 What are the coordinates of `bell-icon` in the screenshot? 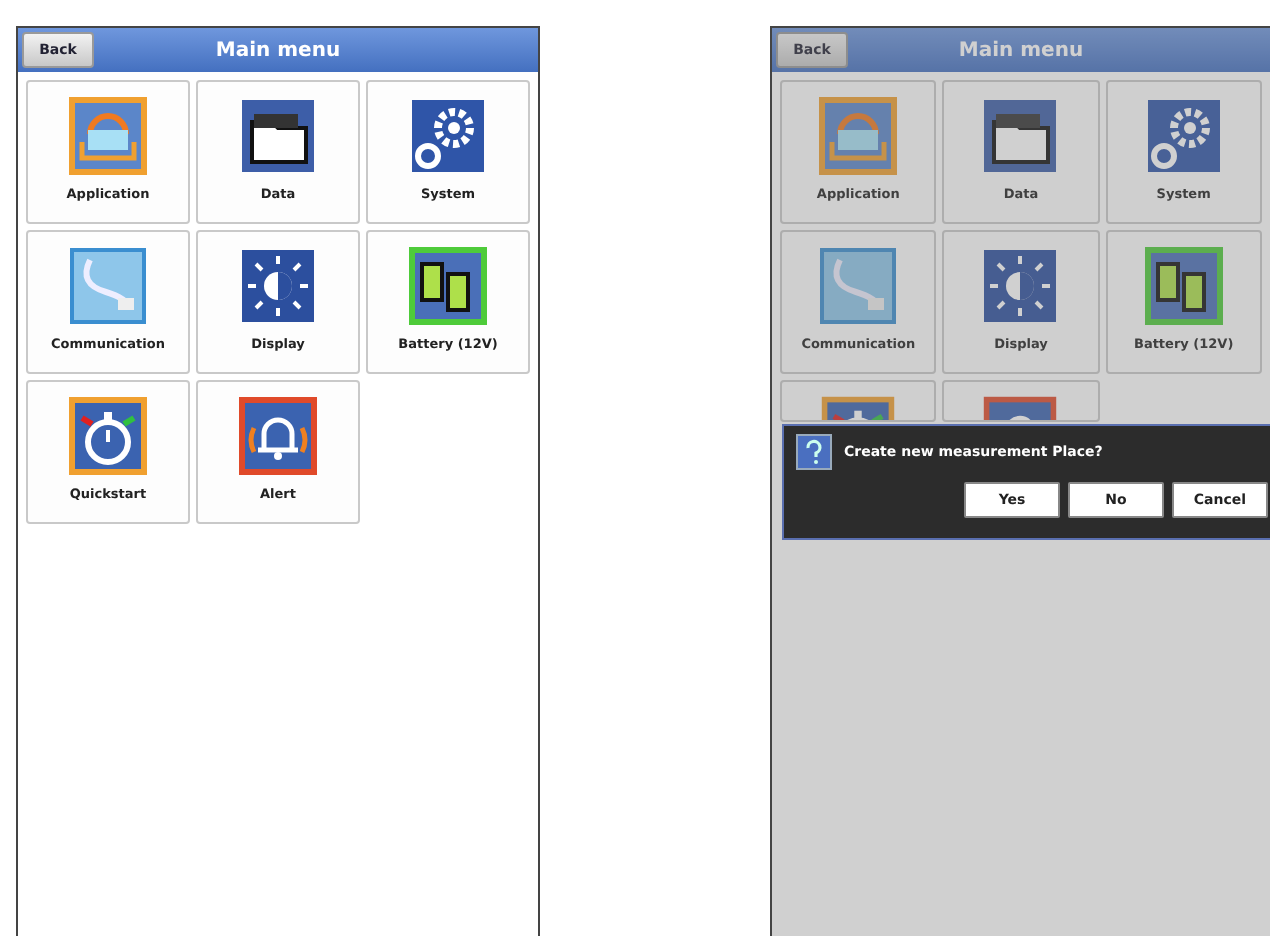 It's located at (278, 436).